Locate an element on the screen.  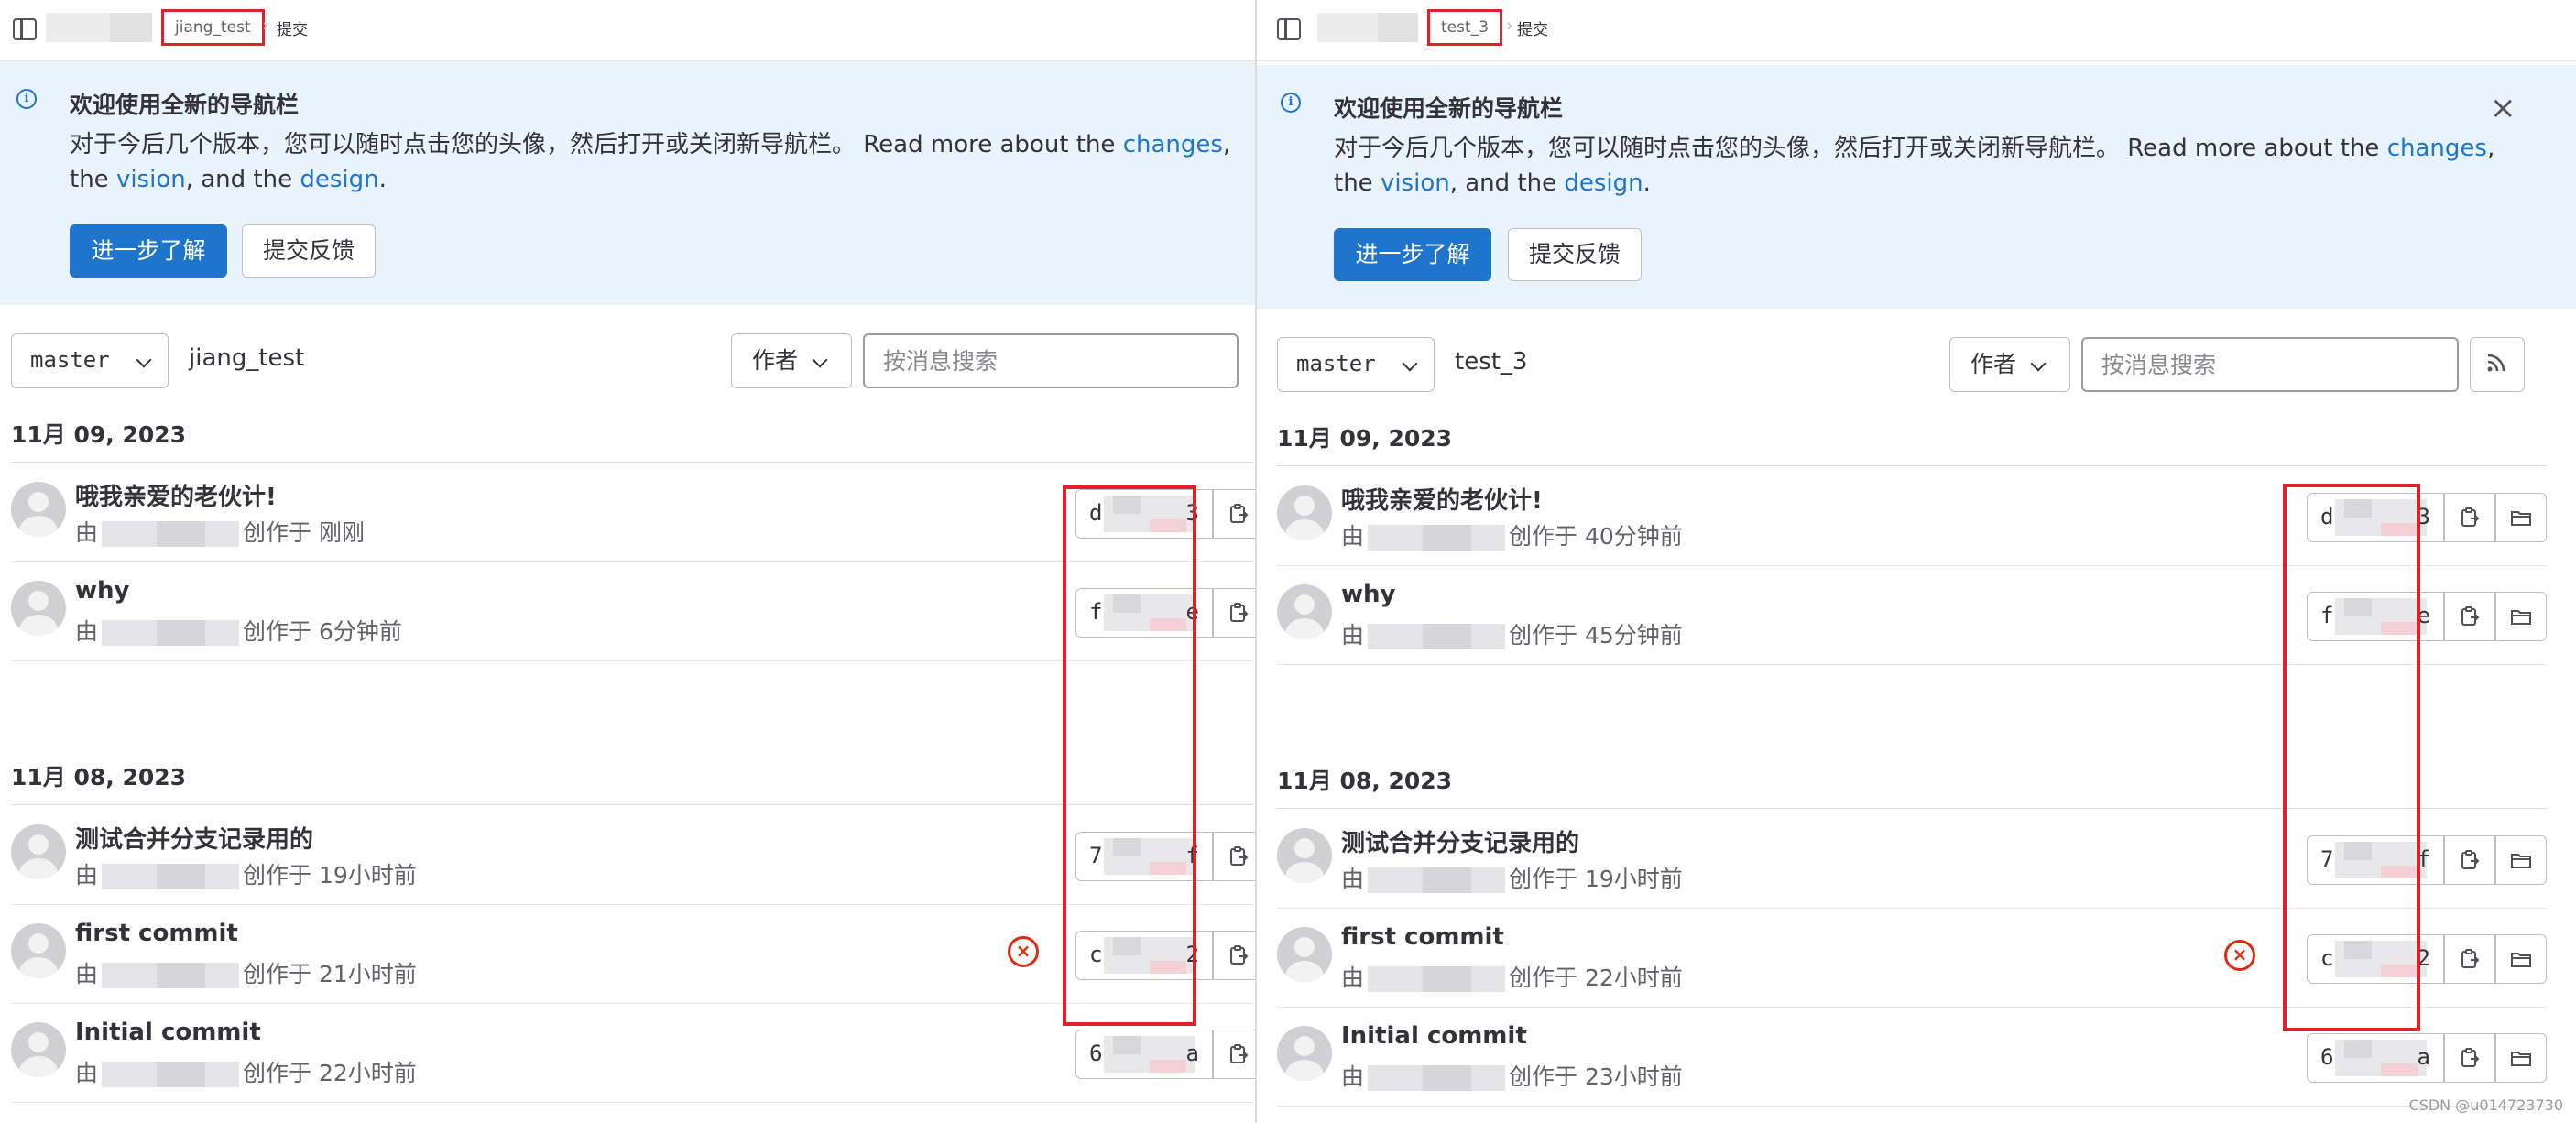
commit-meta: 由 创作于 21小时前 is located at coordinates (246, 972).